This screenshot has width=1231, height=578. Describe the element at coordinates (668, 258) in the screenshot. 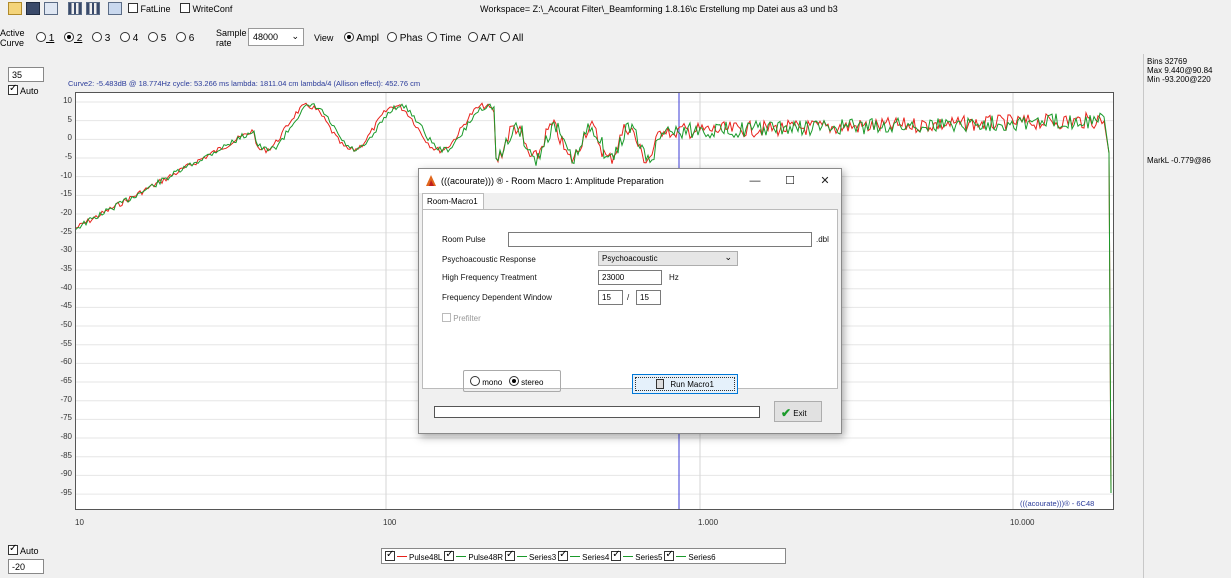

I see `psycho-select: Psychoacoustic ⌄` at that location.